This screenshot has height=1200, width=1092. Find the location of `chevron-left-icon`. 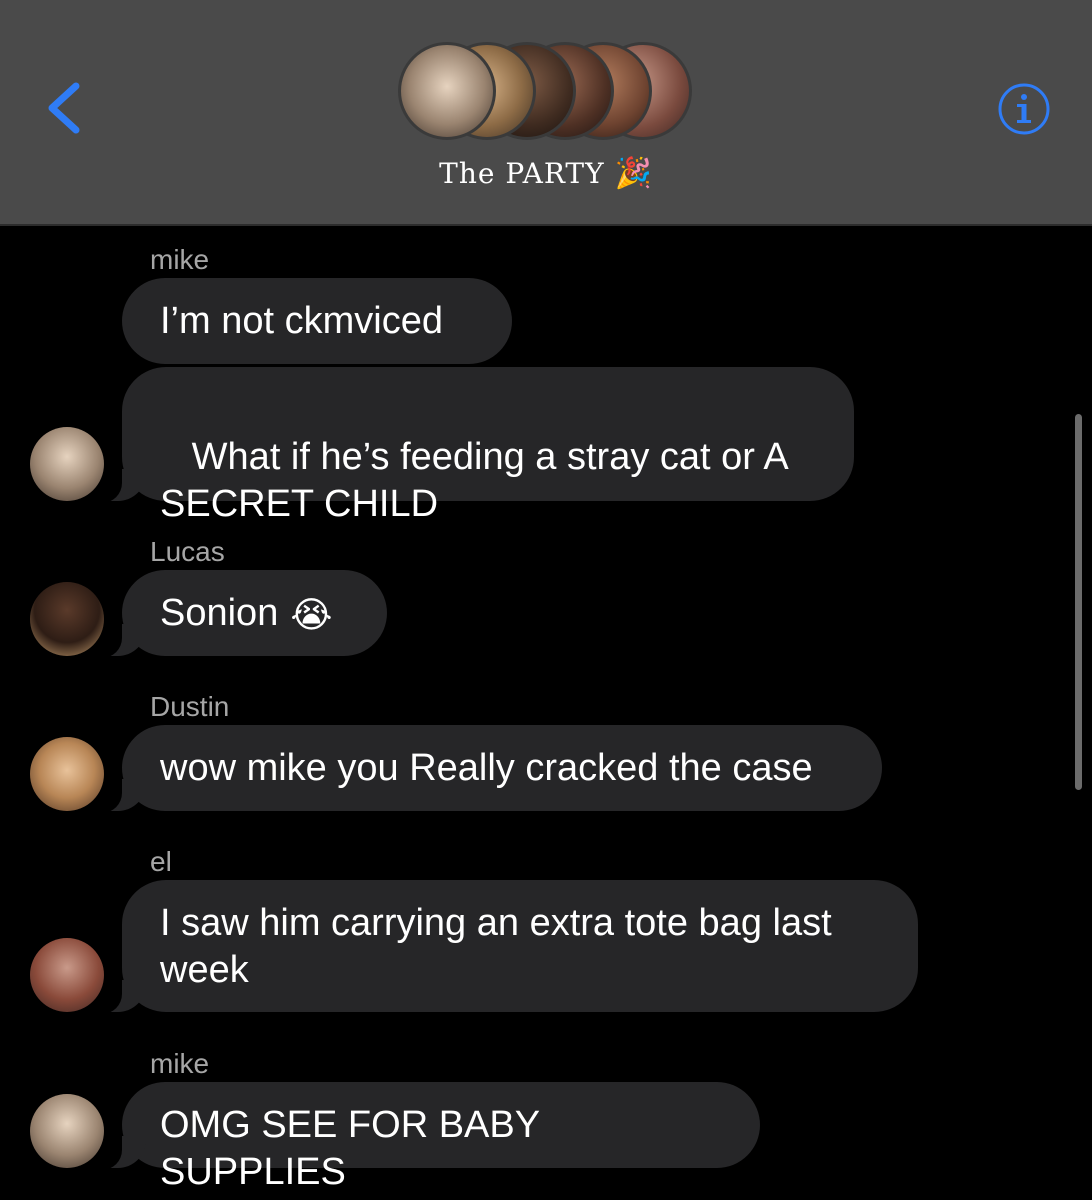

chevron-left-icon is located at coordinates (64, 108).